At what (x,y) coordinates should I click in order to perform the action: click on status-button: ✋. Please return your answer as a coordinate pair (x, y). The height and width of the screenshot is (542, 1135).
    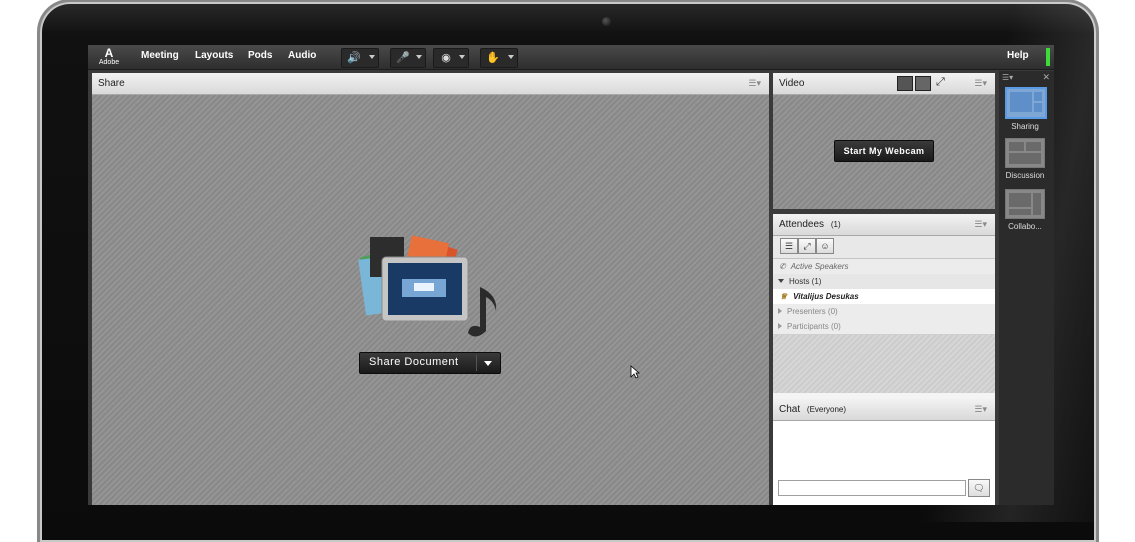
    Looking at the image, I should click on (499, 58).